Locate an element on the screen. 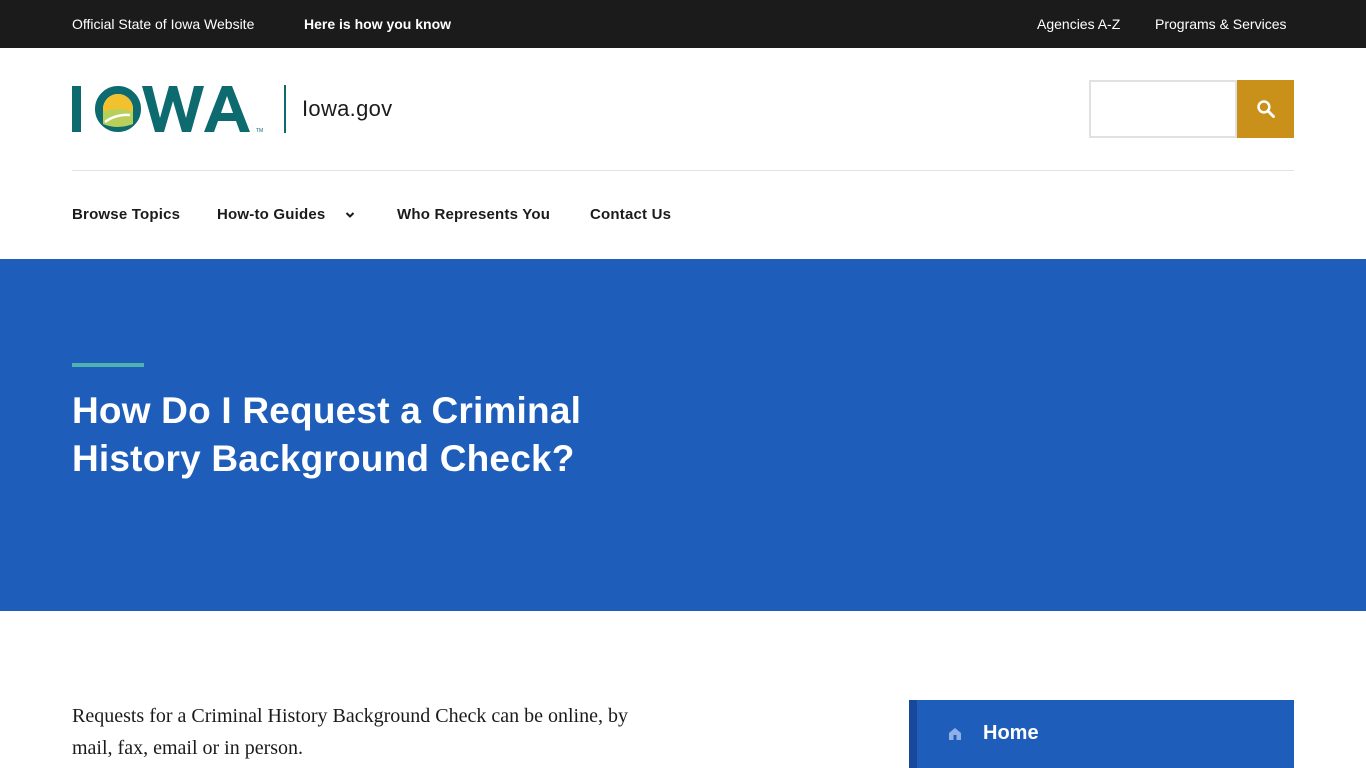  side-nav-home-label: Home is located at coordinates (1011, 733).